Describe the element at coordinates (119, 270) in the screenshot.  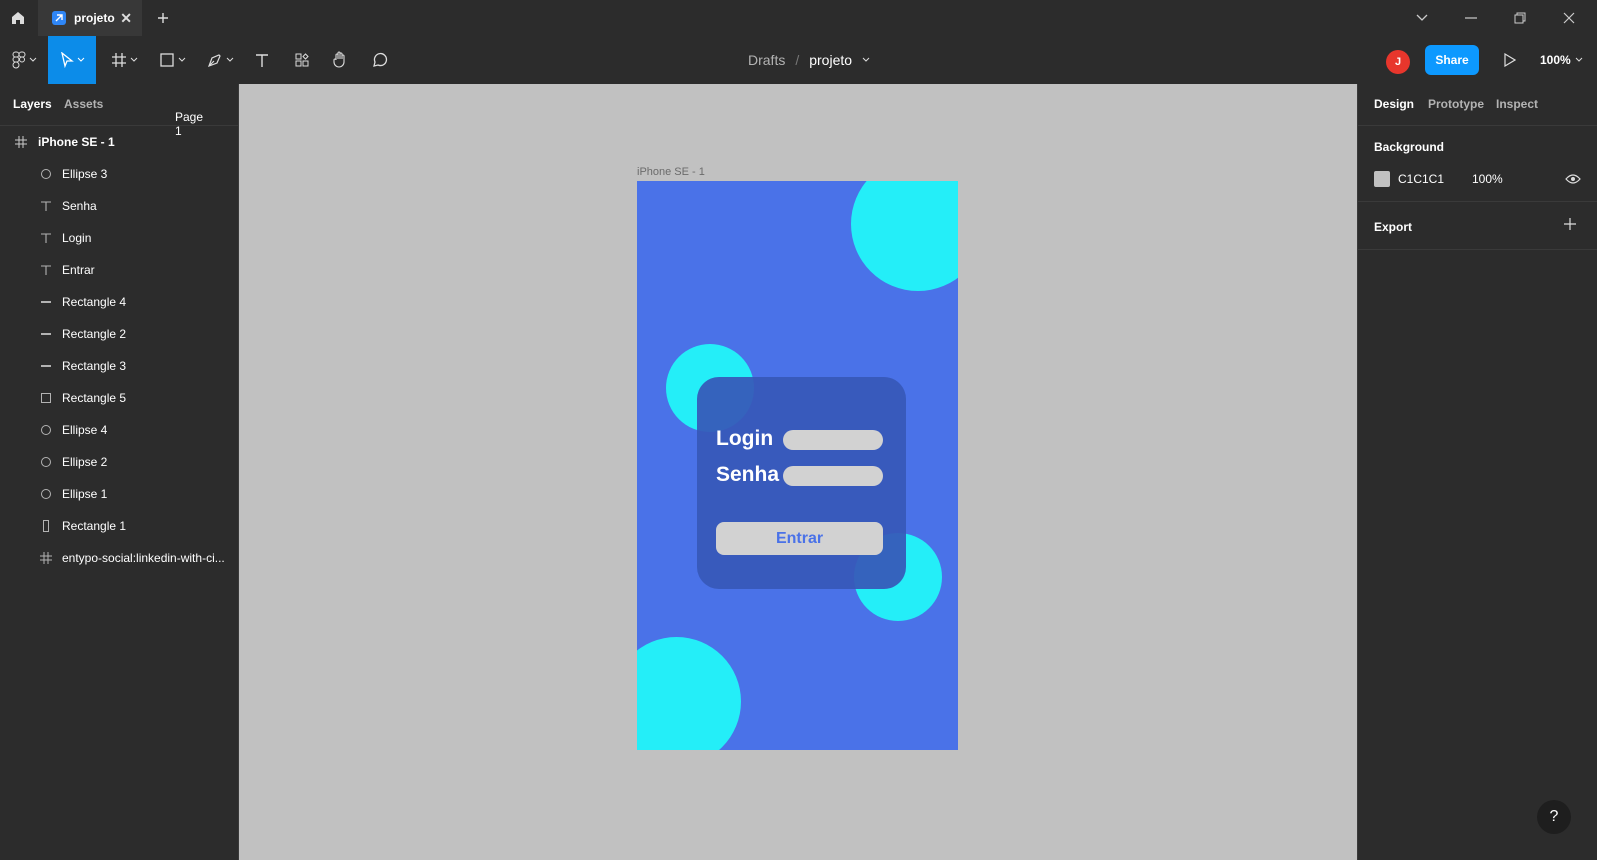
I see `layer-item: Entrar` at that location.